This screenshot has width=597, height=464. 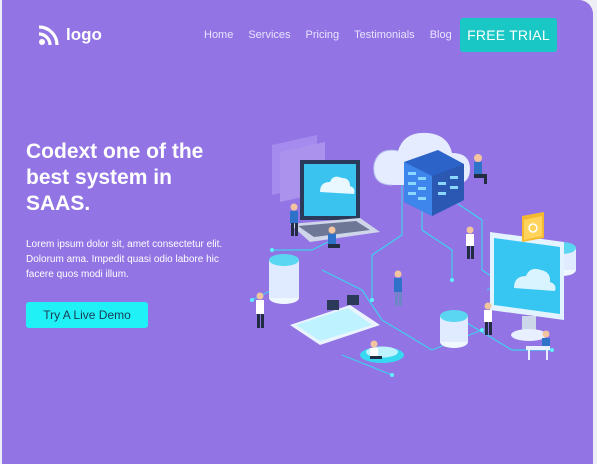 What do you see at coordinates (527, 286) in the screenshot?
I see `monitor-icon` at bounding box center [527, 286].